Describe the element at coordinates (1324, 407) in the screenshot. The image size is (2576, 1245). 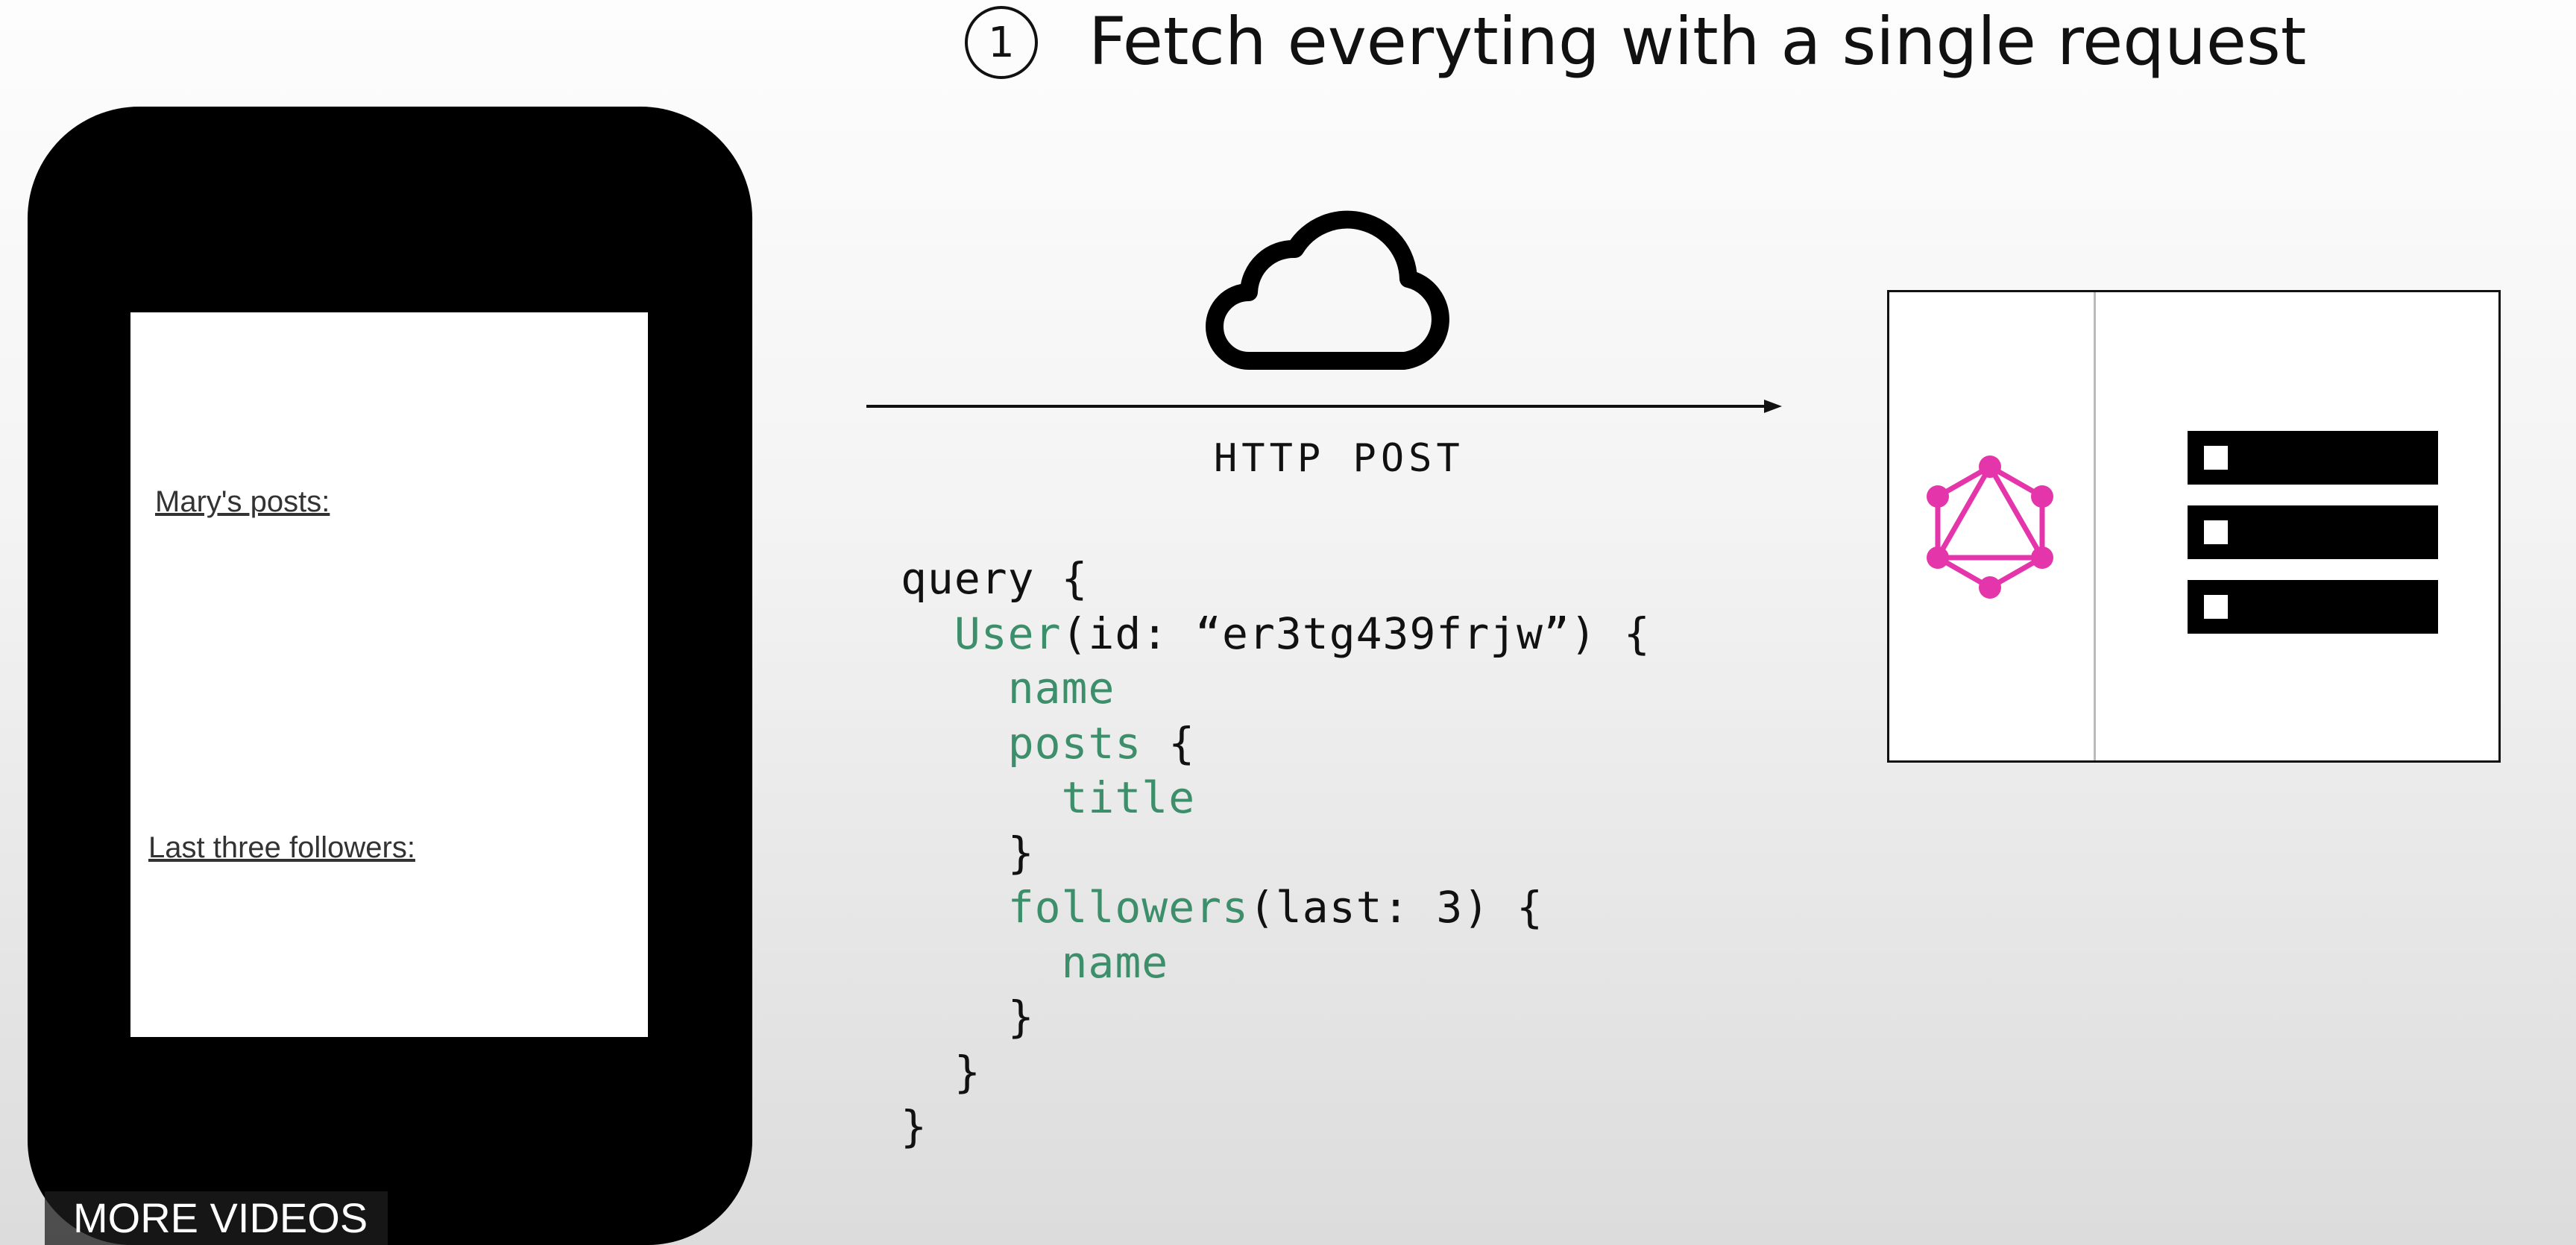
I see `request-arrow` at that location.